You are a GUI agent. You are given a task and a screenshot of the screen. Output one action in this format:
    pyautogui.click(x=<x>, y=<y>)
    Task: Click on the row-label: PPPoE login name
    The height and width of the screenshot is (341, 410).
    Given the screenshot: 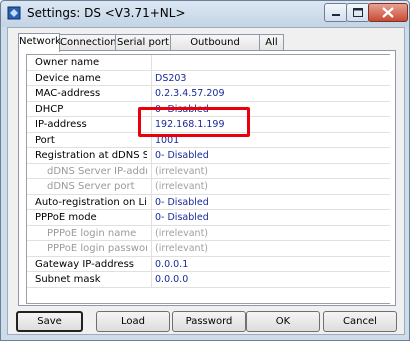 What is the action you would take?
    pyautogui.click(x=92, y=233)
    